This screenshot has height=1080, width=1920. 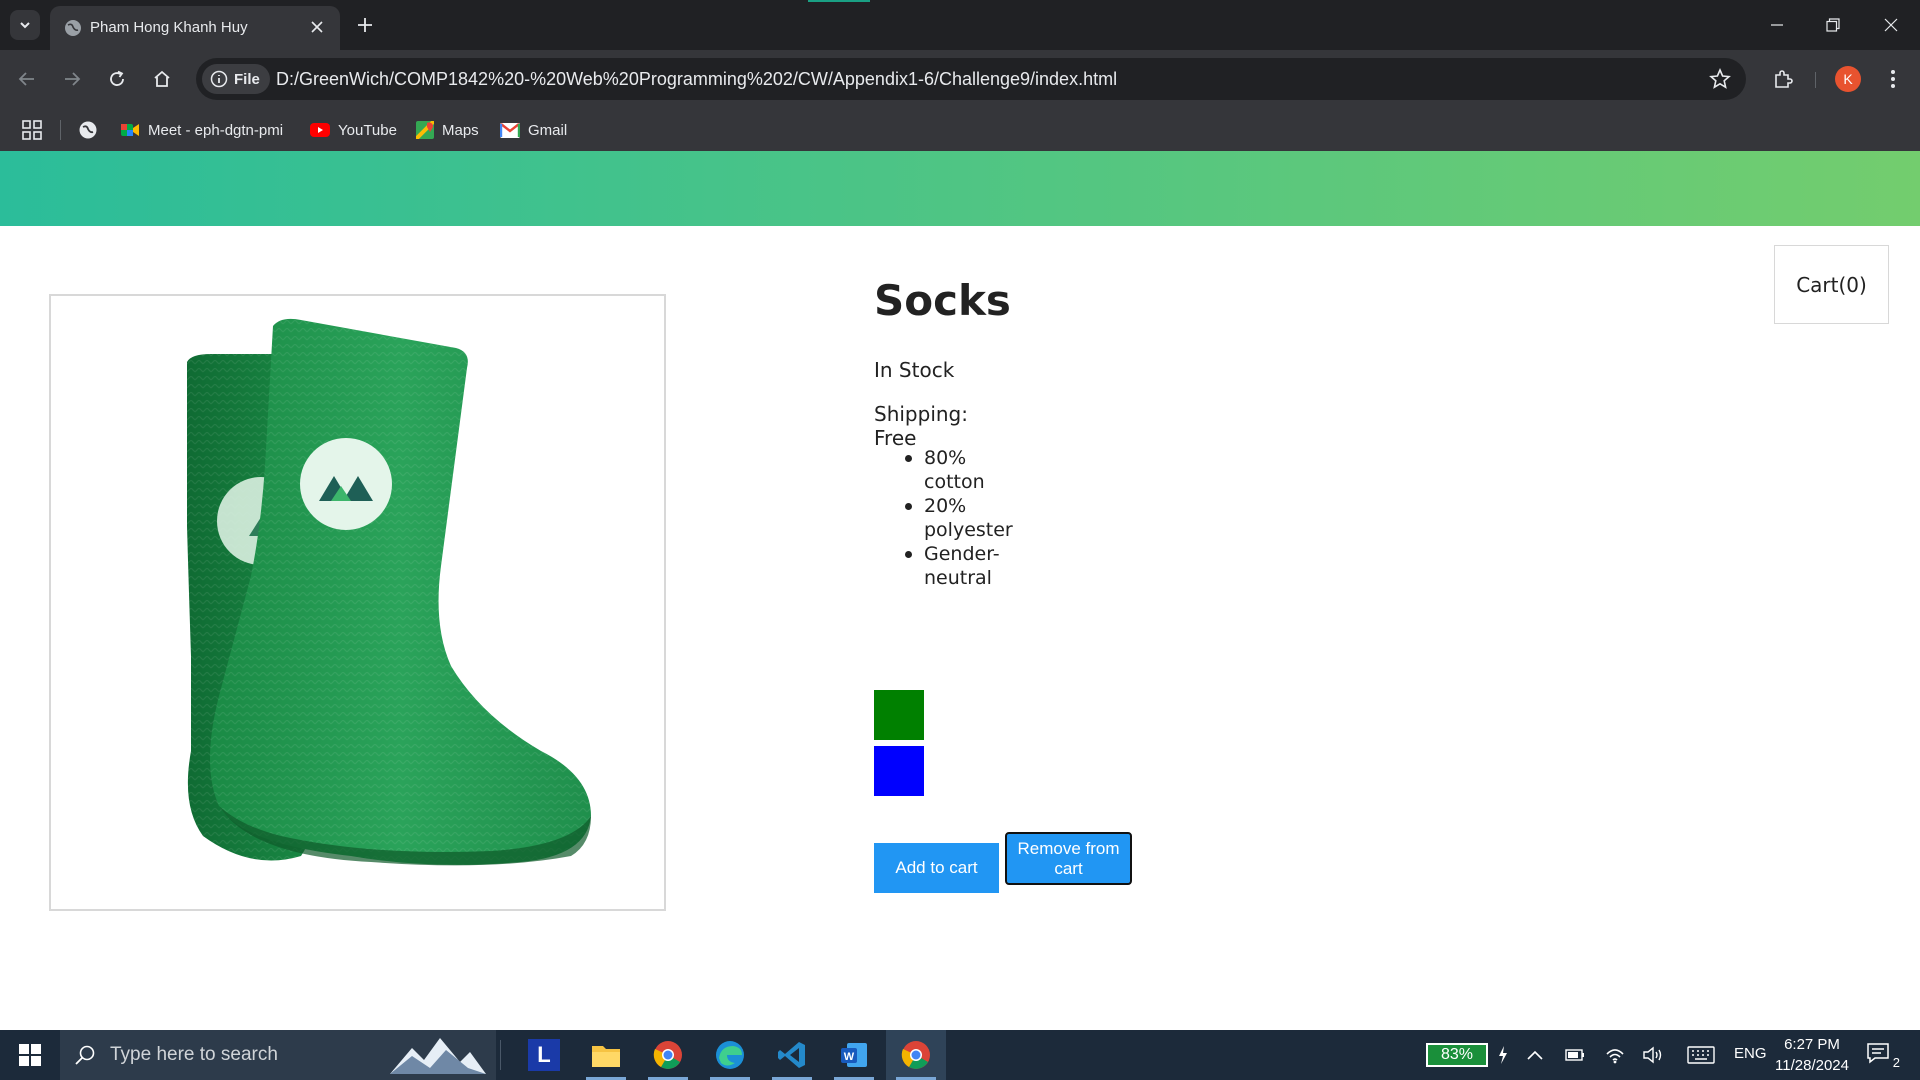 What do you see at coordinates (960, 25) in the screenshot?
I see `tab-strip: Pham Hong Khanh Huy` at bounding box center [960, 25].